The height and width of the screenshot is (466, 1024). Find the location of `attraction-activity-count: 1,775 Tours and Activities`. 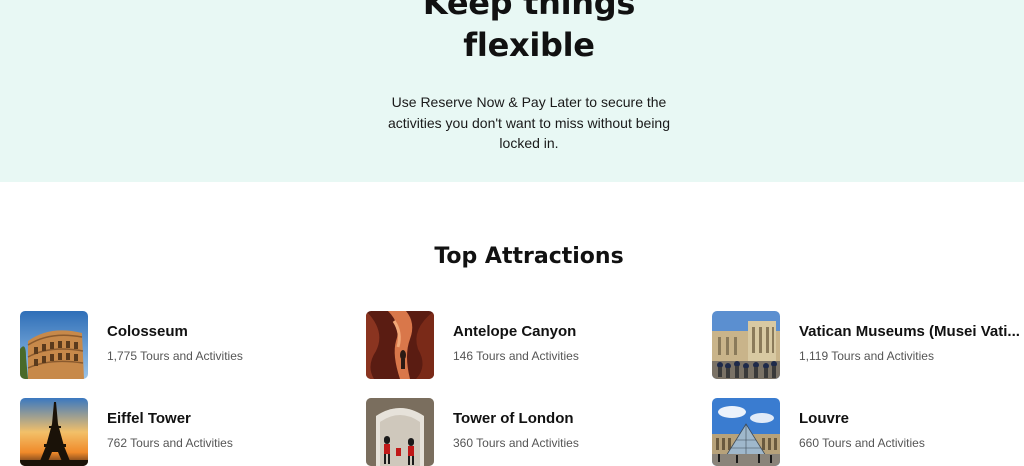

attraction-activity-count: 1,775 Tours and Activities is located at coordinates (175, 356).